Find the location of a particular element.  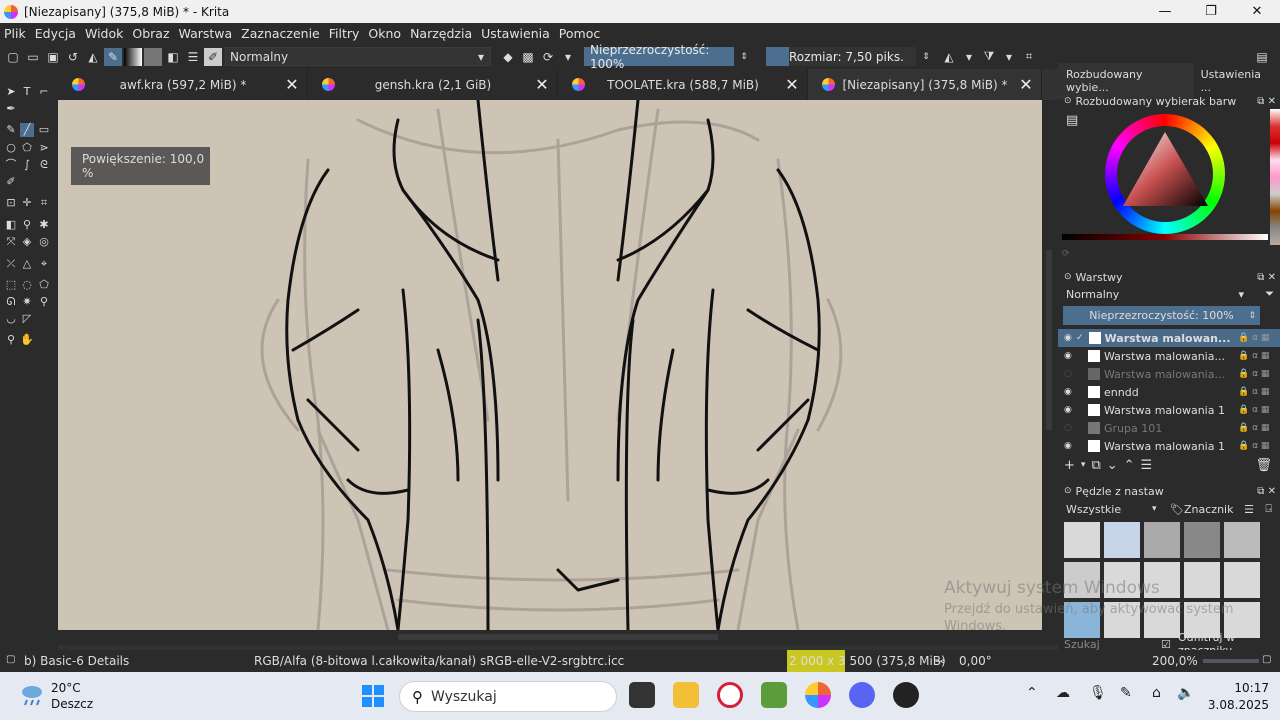

menu-window: Okno is located at coordinates (384, 33).